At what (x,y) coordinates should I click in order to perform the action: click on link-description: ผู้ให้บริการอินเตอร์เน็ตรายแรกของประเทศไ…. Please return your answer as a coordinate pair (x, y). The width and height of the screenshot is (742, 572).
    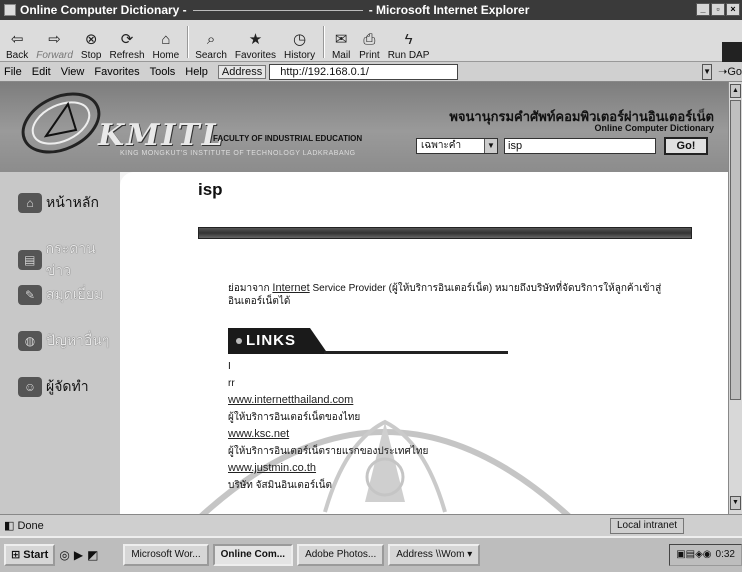
    Looking at the image, I should click on (328, 451).